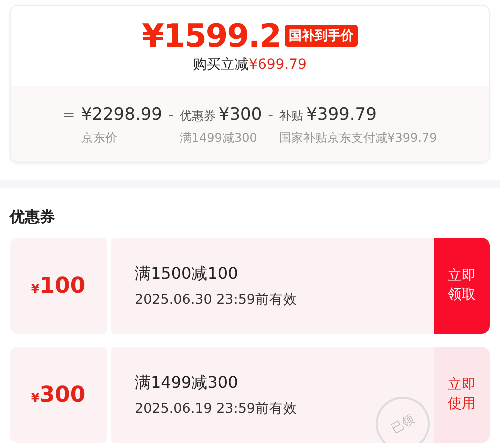  Describe the element at coordinates (219, 138) in the screenshot. I see `breakdown-note: 满1499减300` at that location.